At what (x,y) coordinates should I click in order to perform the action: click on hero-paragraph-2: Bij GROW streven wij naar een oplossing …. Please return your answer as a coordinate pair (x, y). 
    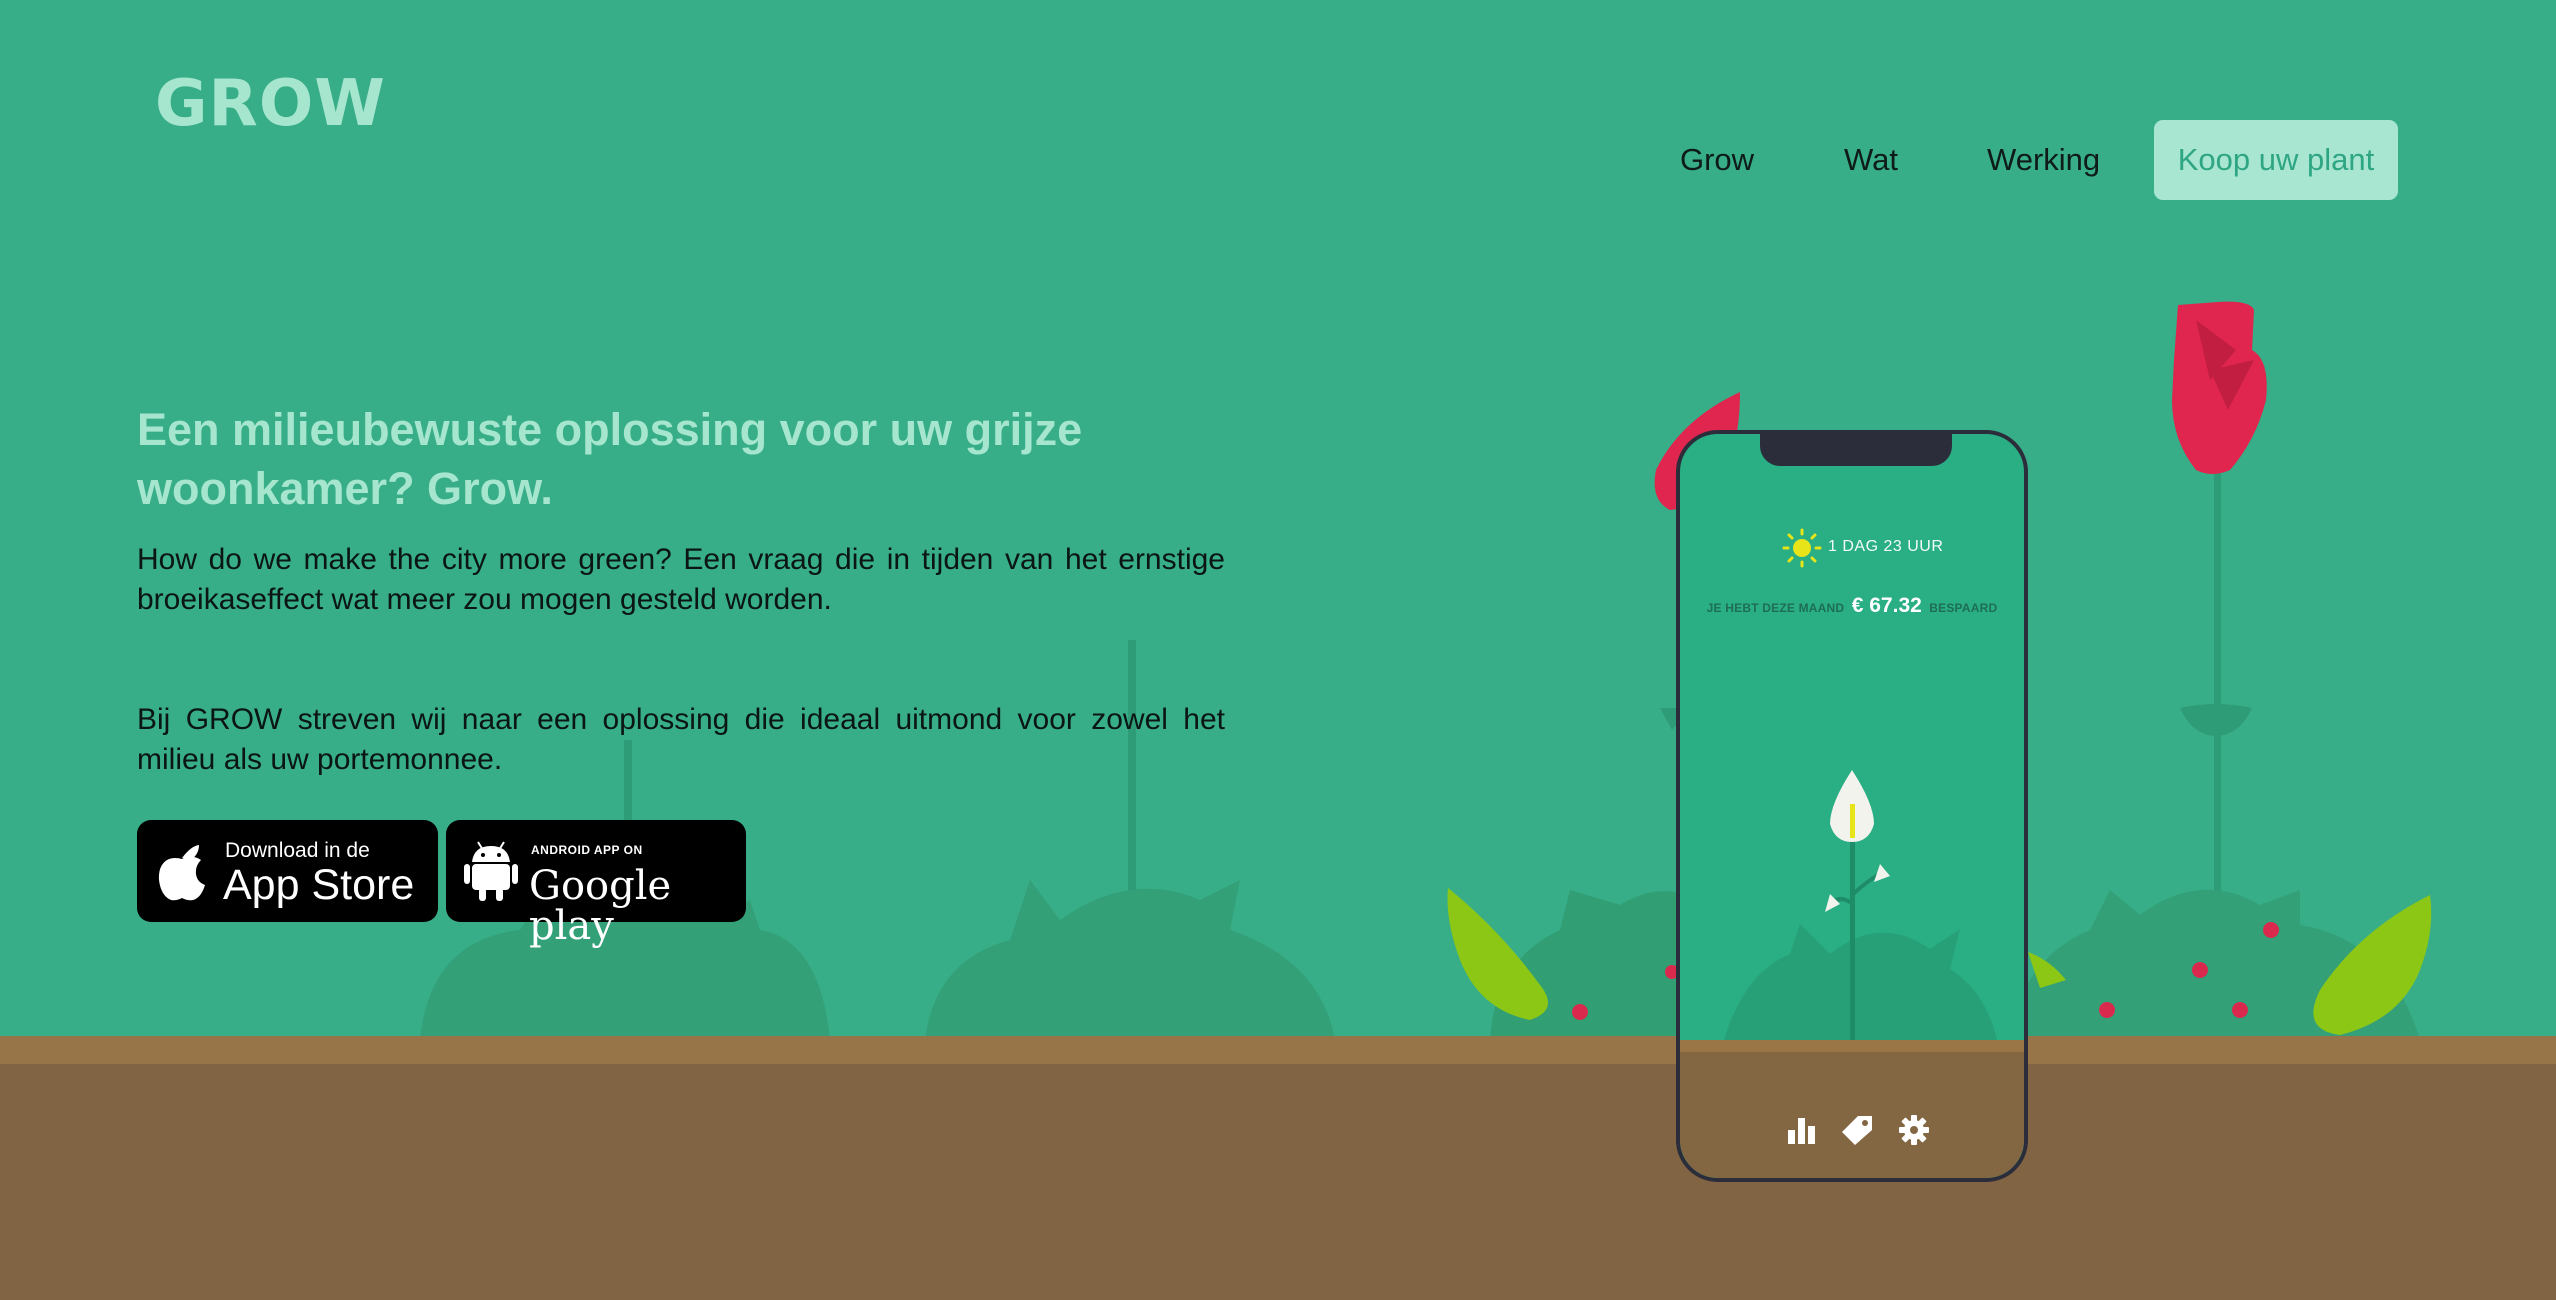
    Looking at the image, I should click on (681, 739).